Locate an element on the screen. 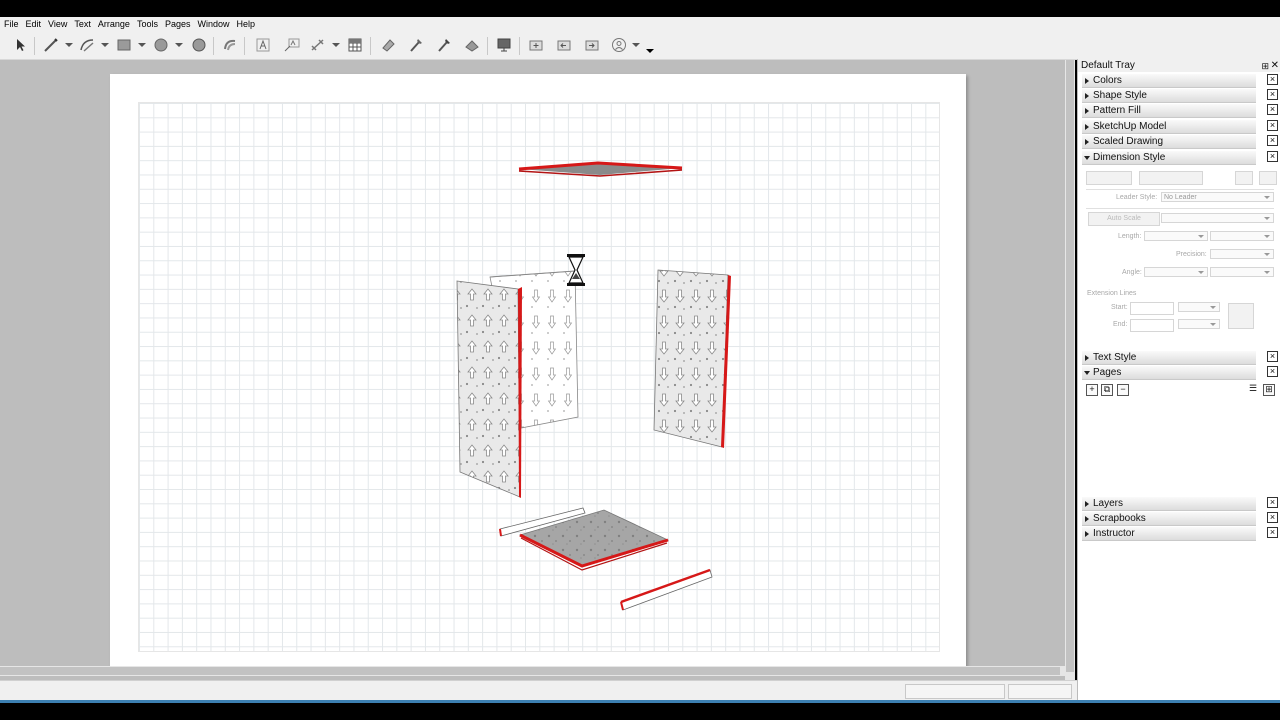 This screenshot has height=720, width=1280. letterbox-bottom is located at coordinates (640, 711).